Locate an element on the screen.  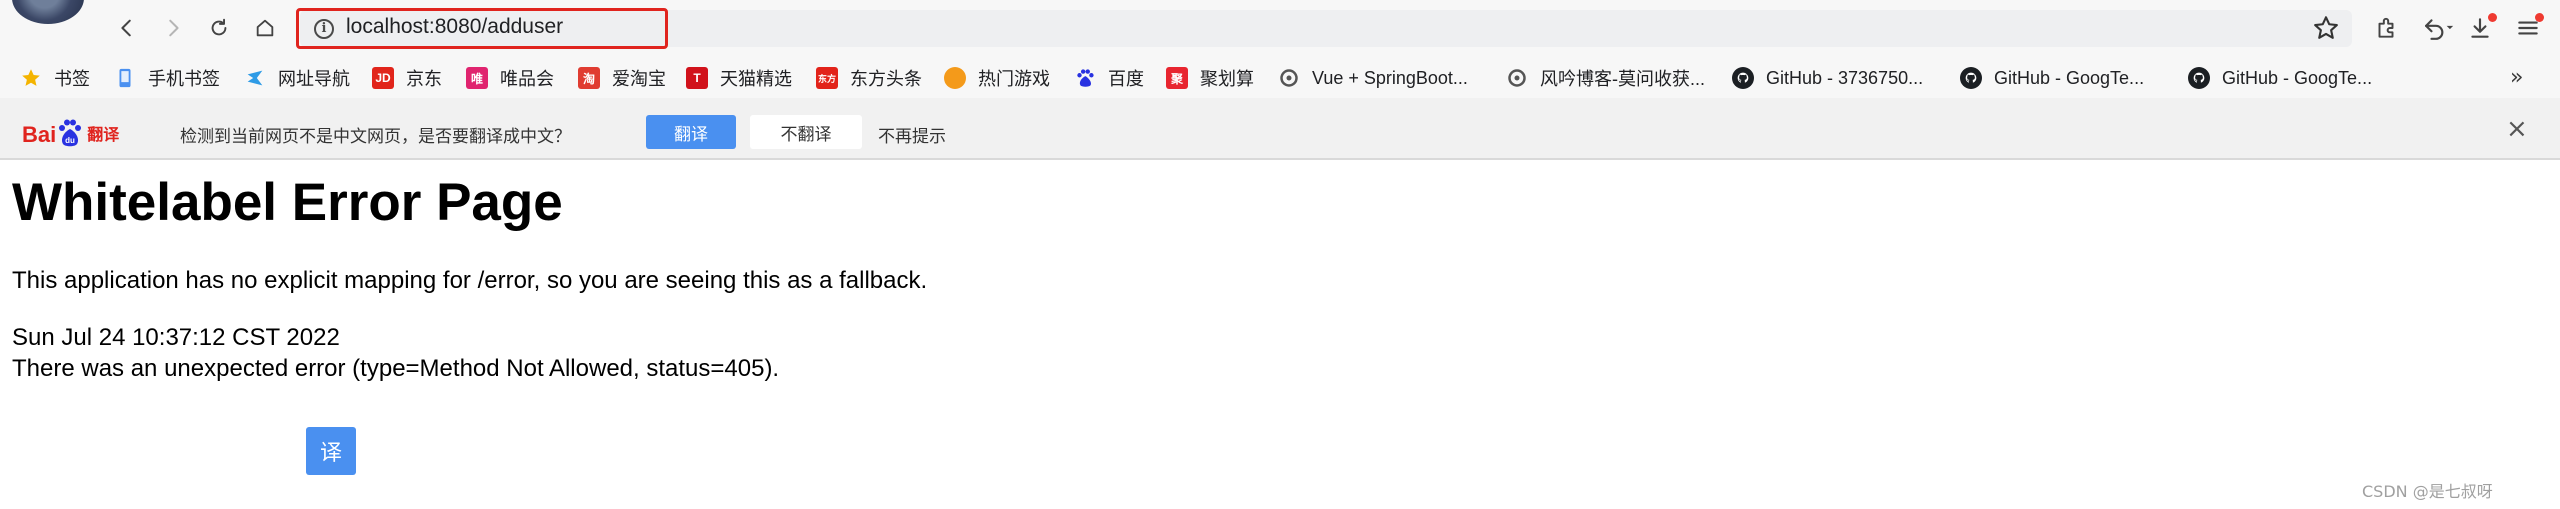
bookmark-item: 唯 唯品会 is located at coordinates (510, 78).